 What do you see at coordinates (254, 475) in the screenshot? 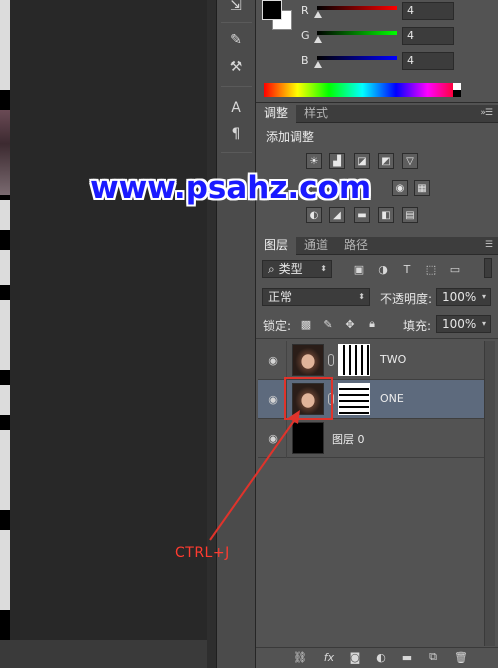
I see `annotation-arrow` at bounding box center [254, 475].